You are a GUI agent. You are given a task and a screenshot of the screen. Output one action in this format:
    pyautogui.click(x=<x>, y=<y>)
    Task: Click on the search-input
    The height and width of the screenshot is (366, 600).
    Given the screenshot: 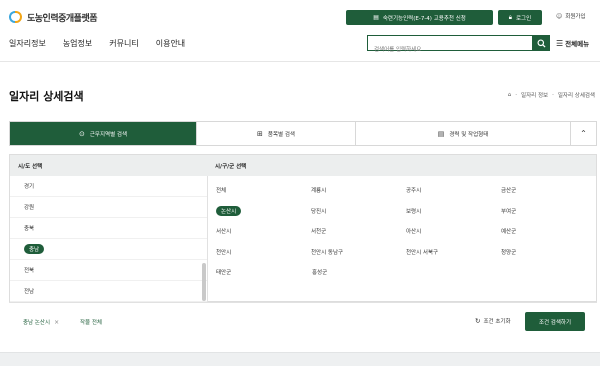 What is the action you would take?
    pyautogui.click(x=448, y=50)
    